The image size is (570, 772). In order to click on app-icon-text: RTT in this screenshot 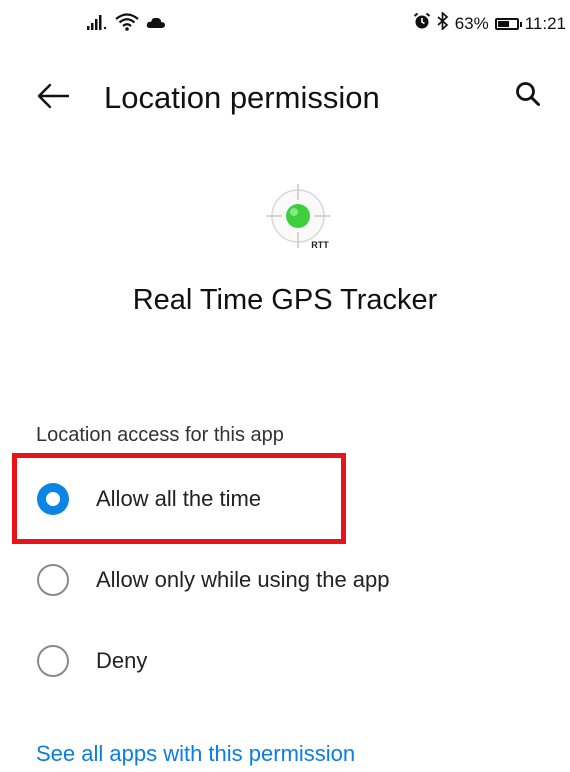, I will do `click(320, 245)`.